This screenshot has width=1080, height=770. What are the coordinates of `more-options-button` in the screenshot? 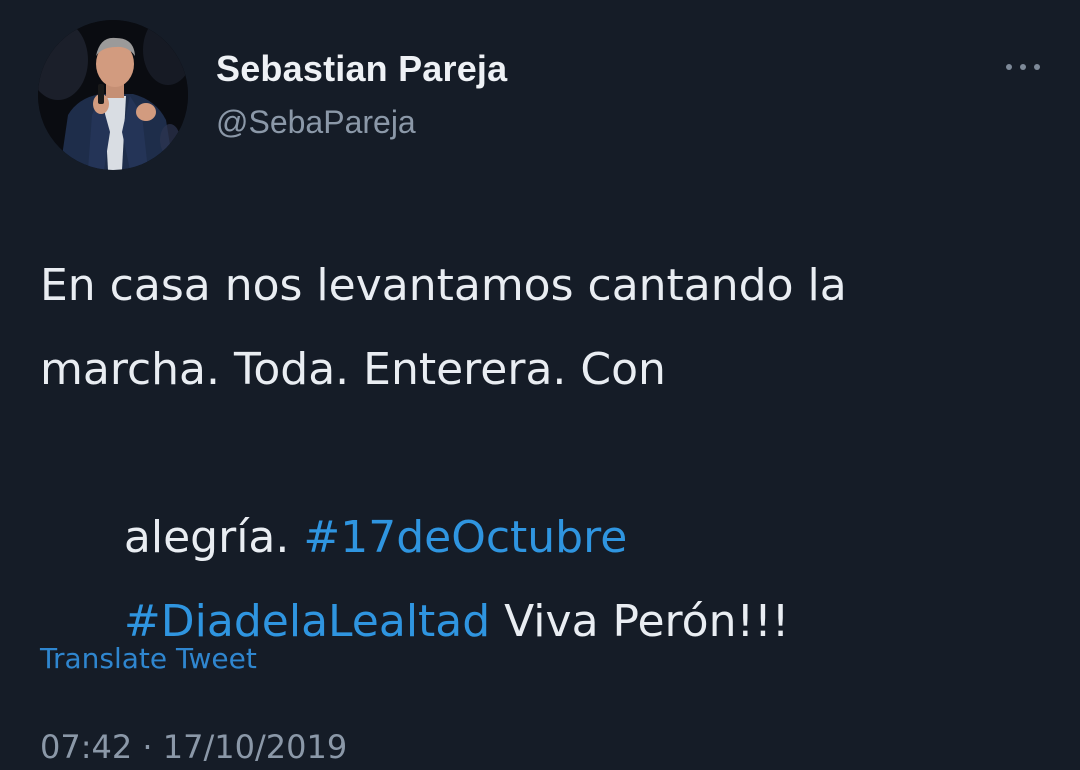 It's located at (1023, 67).